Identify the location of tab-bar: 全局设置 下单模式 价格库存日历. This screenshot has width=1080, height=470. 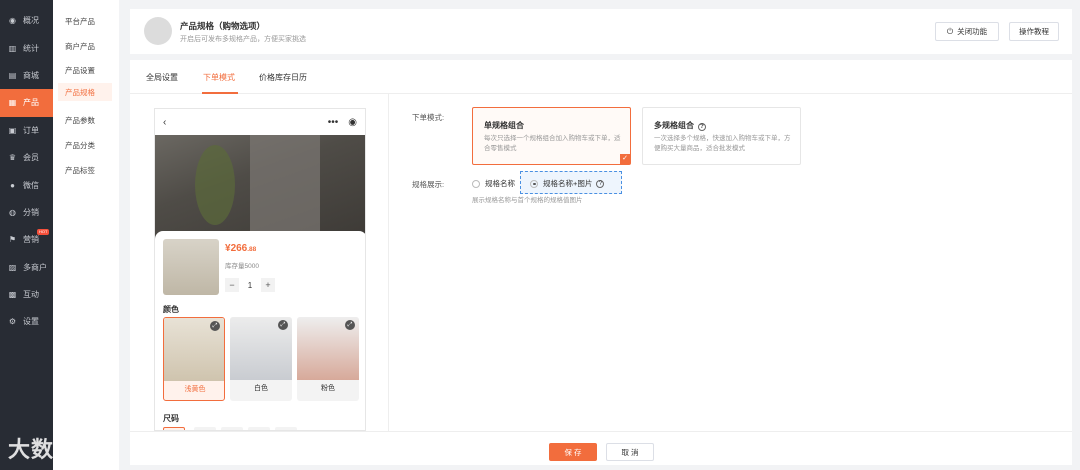
(601, 77).